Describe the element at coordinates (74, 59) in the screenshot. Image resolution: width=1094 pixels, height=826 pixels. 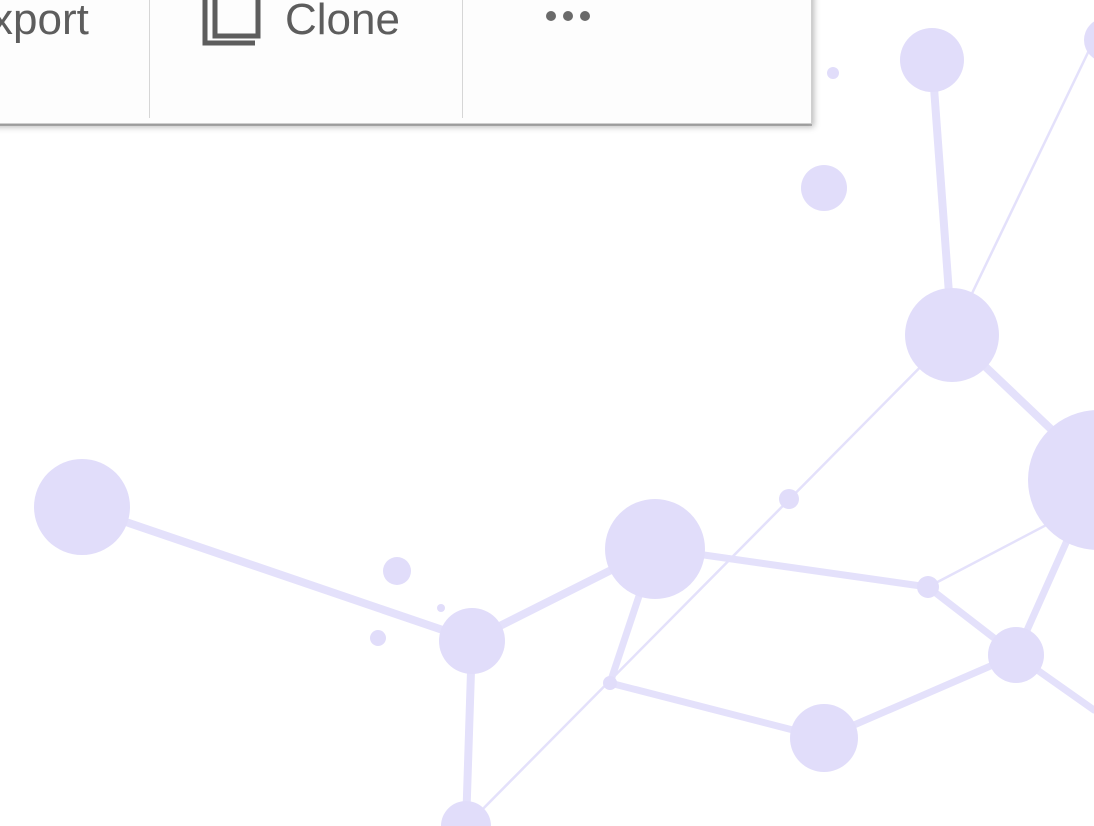
I see `export-button: xport` at that location.